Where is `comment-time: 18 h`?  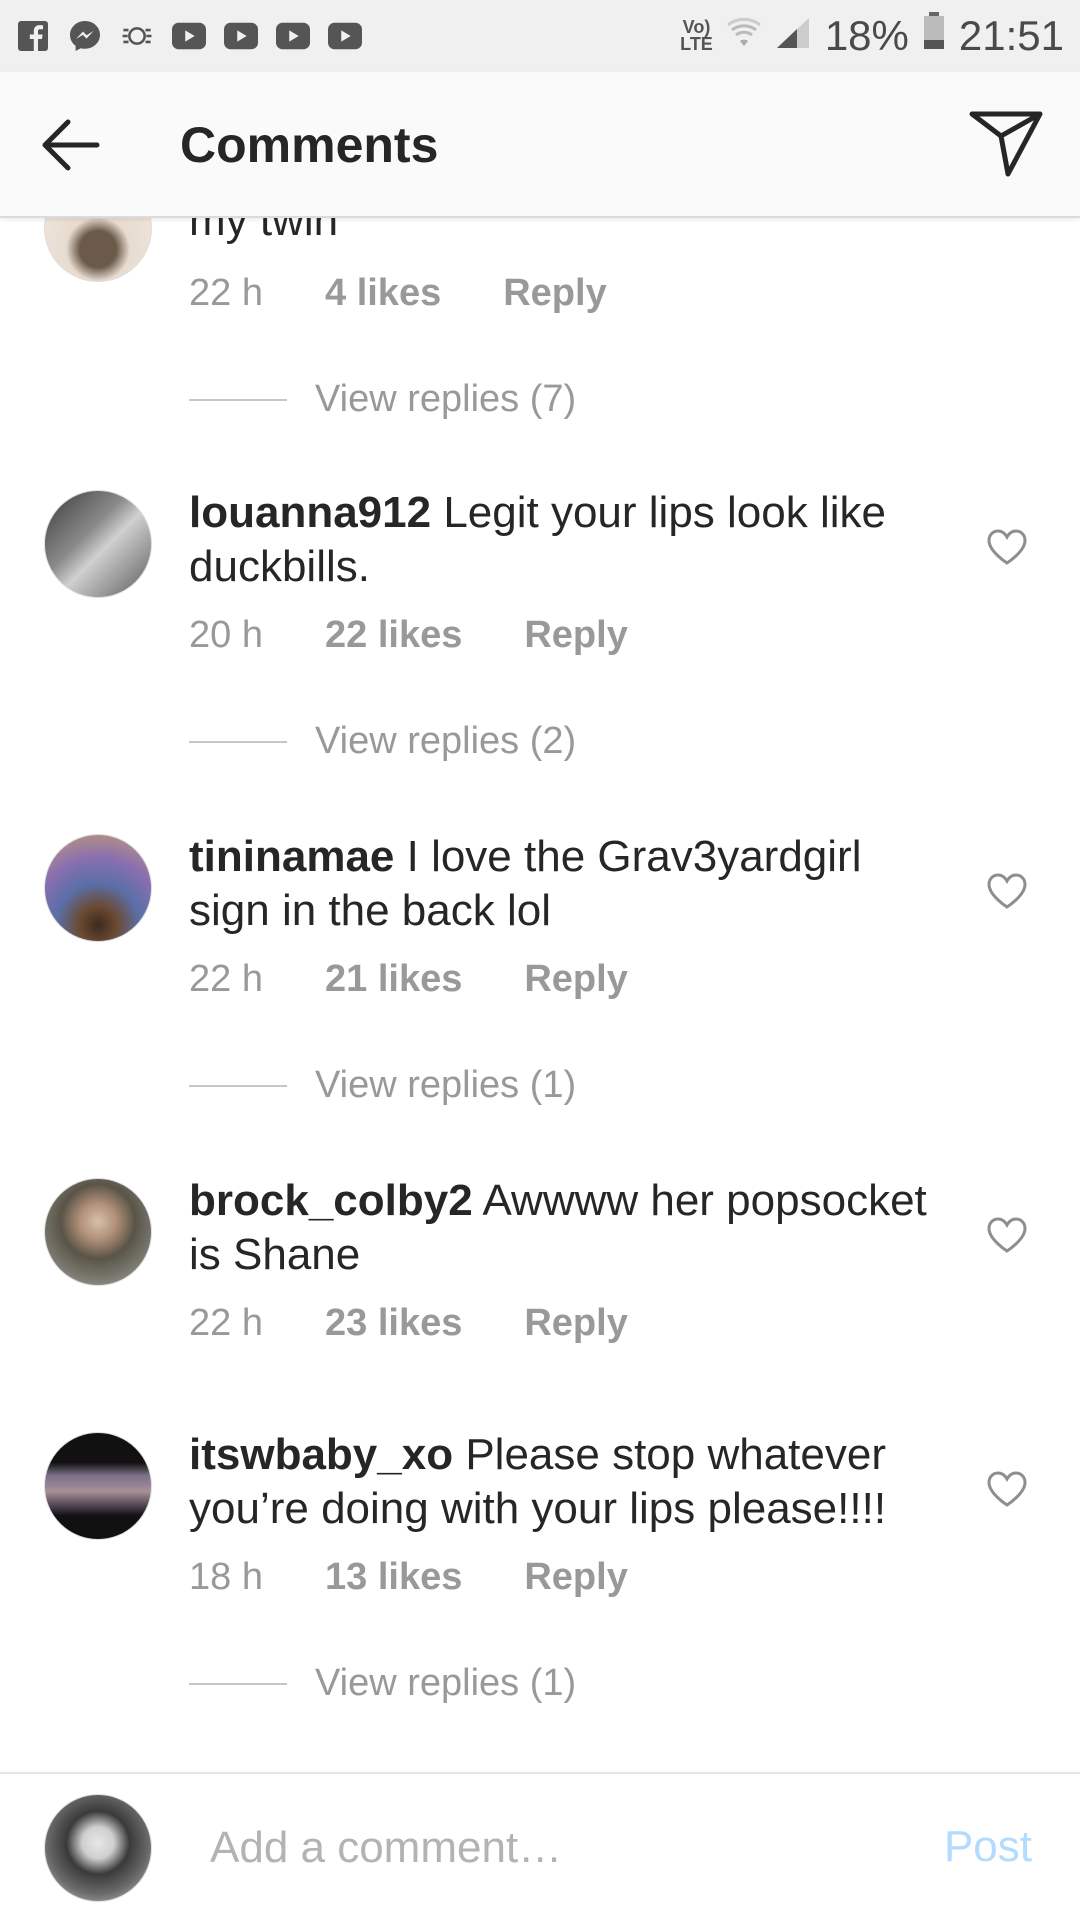
comment-time: 18 h is located at coordinates (226, 1577).